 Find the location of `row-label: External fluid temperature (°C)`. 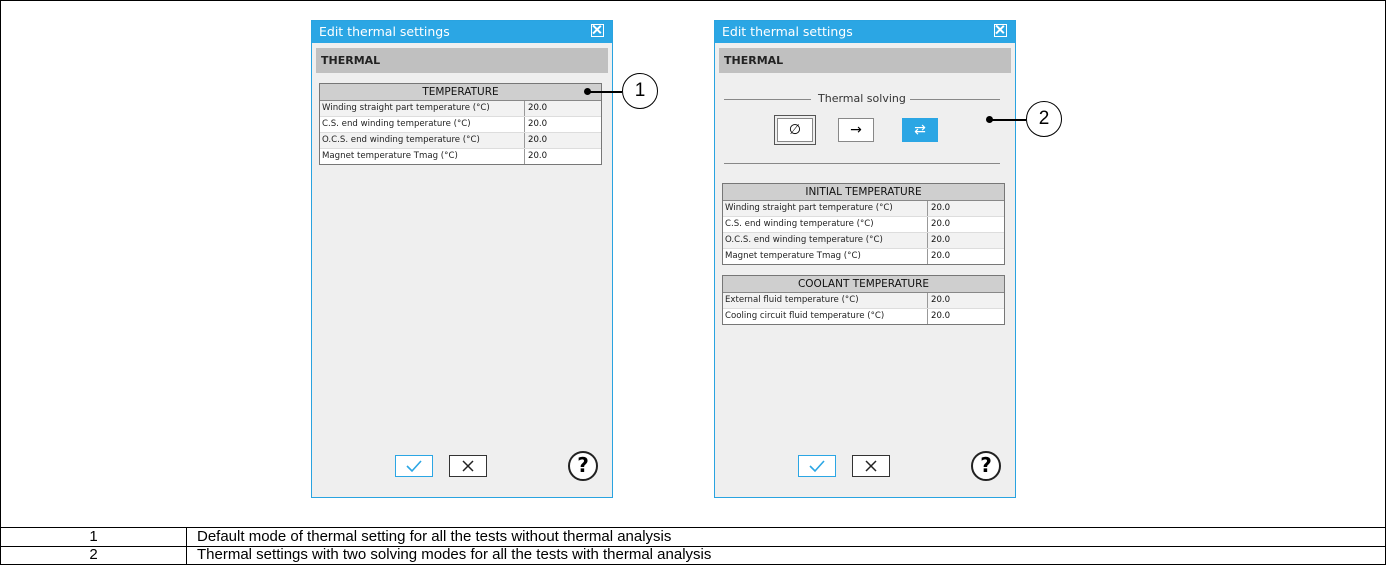

row-label: External fluid temperature (°C) is located at coordinates (792, 300).